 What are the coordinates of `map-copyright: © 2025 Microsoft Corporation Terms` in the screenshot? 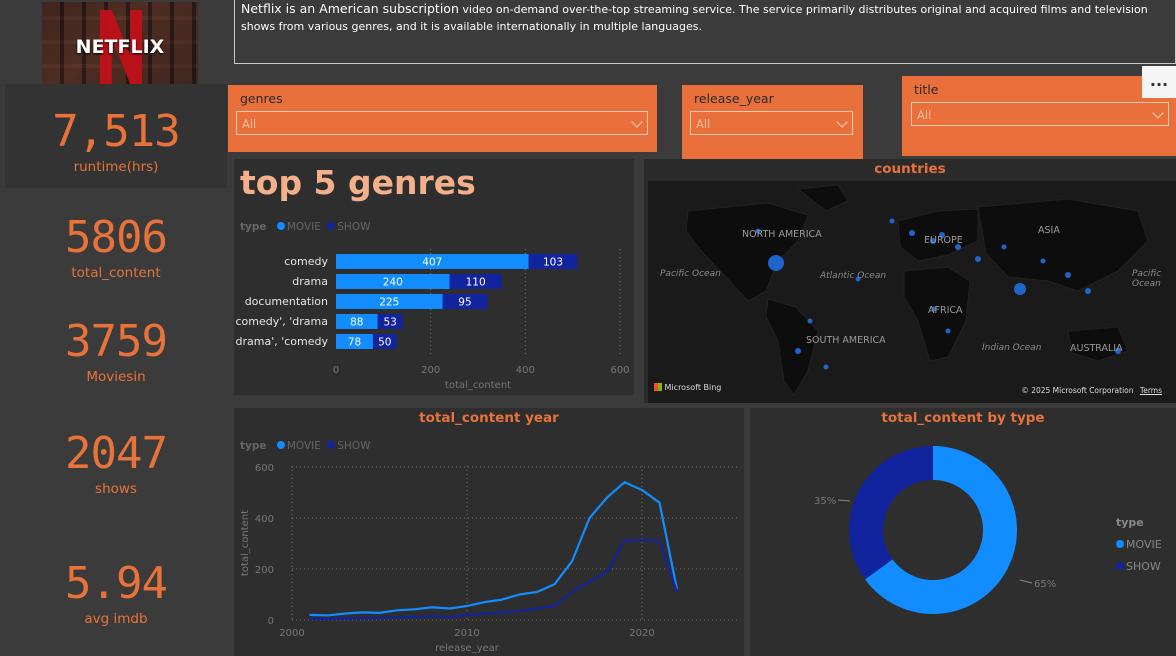 It's located at (1091, 390).